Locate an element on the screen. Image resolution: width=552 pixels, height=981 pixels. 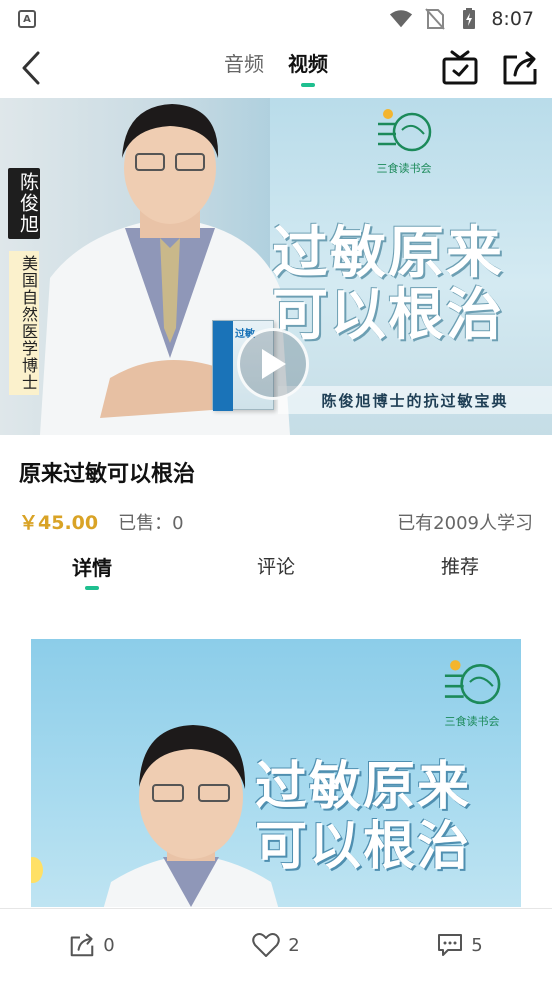
comment-action: 5 is located at coordinates (460, 945).